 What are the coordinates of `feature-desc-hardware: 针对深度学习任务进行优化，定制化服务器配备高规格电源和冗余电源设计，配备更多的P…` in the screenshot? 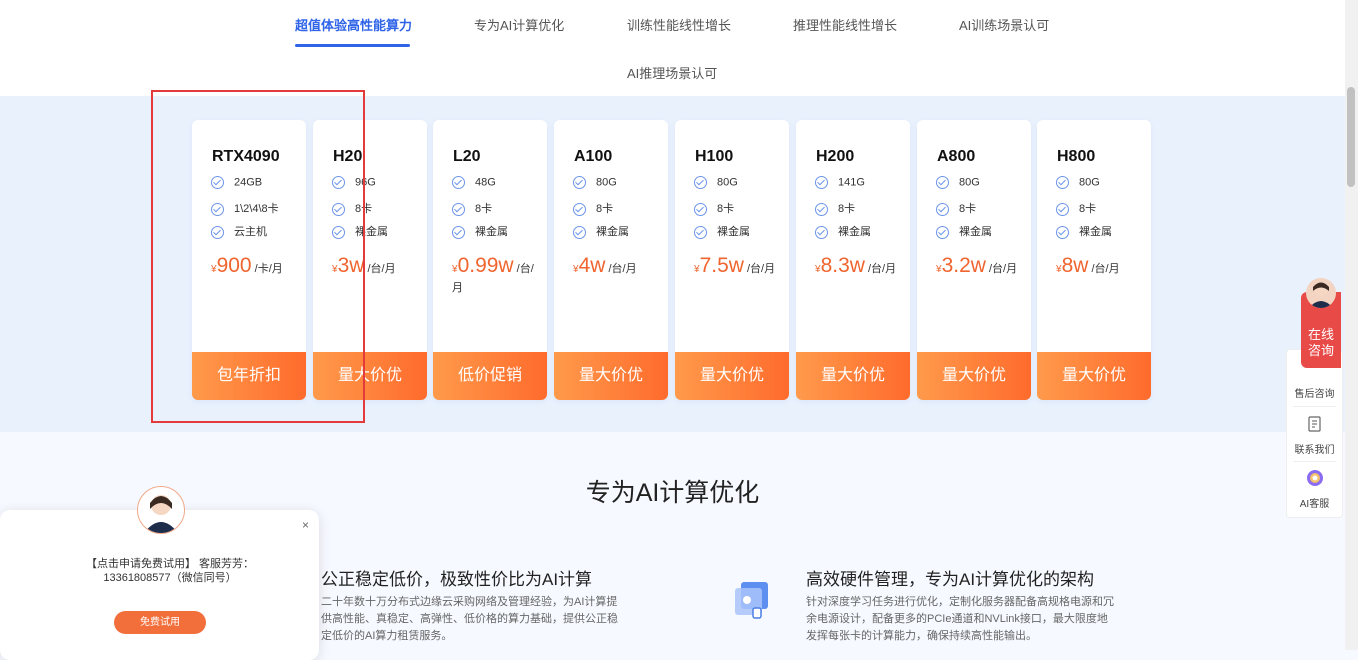 It's located at (960, 619).